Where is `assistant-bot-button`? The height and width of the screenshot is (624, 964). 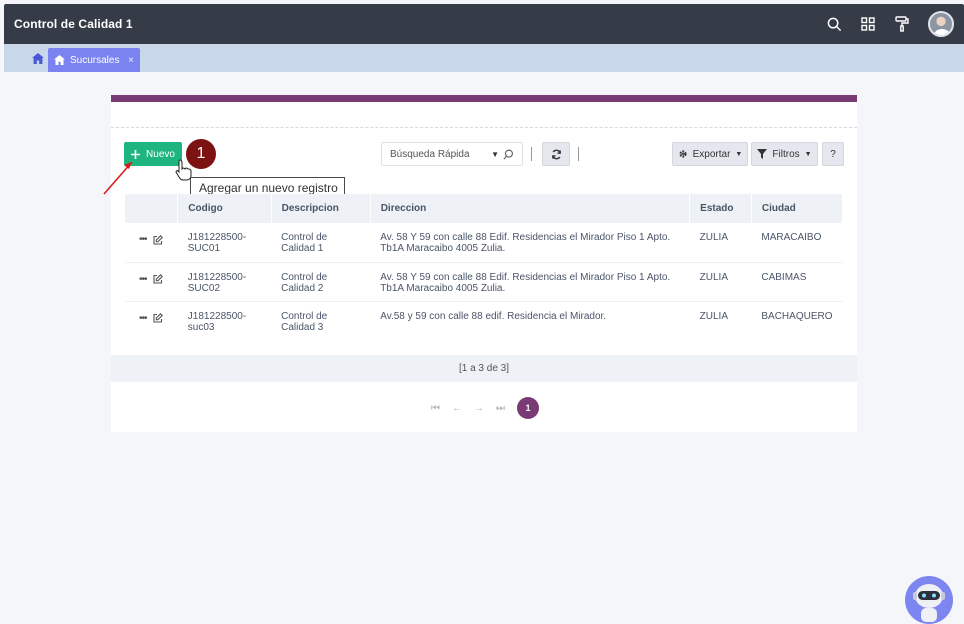
assistant-bot-button is located at coordinates (929, 600).